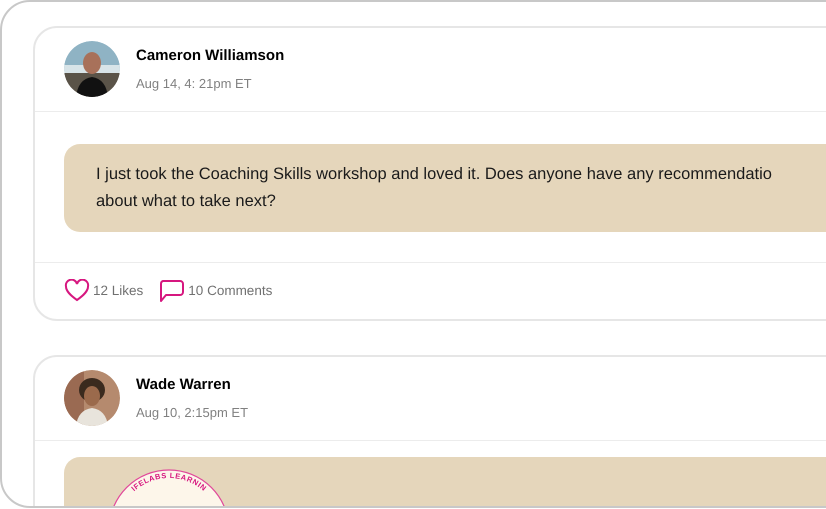  Describe the element at coordinates (104, 291) in the screenshot. I see `like-button: 12 Likes` at that location.